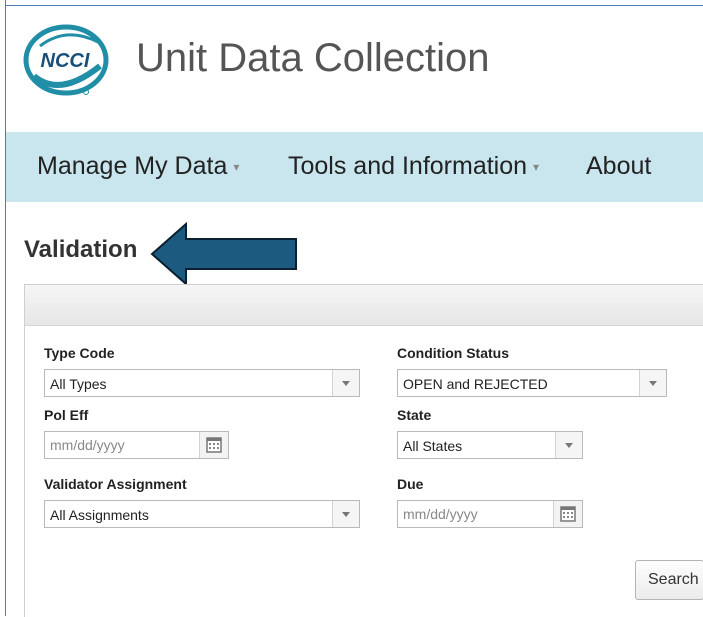 The height and width of the screenshot is (617, 703). I want to click on nav-item-label: Tools and Information, so click(408, 166).